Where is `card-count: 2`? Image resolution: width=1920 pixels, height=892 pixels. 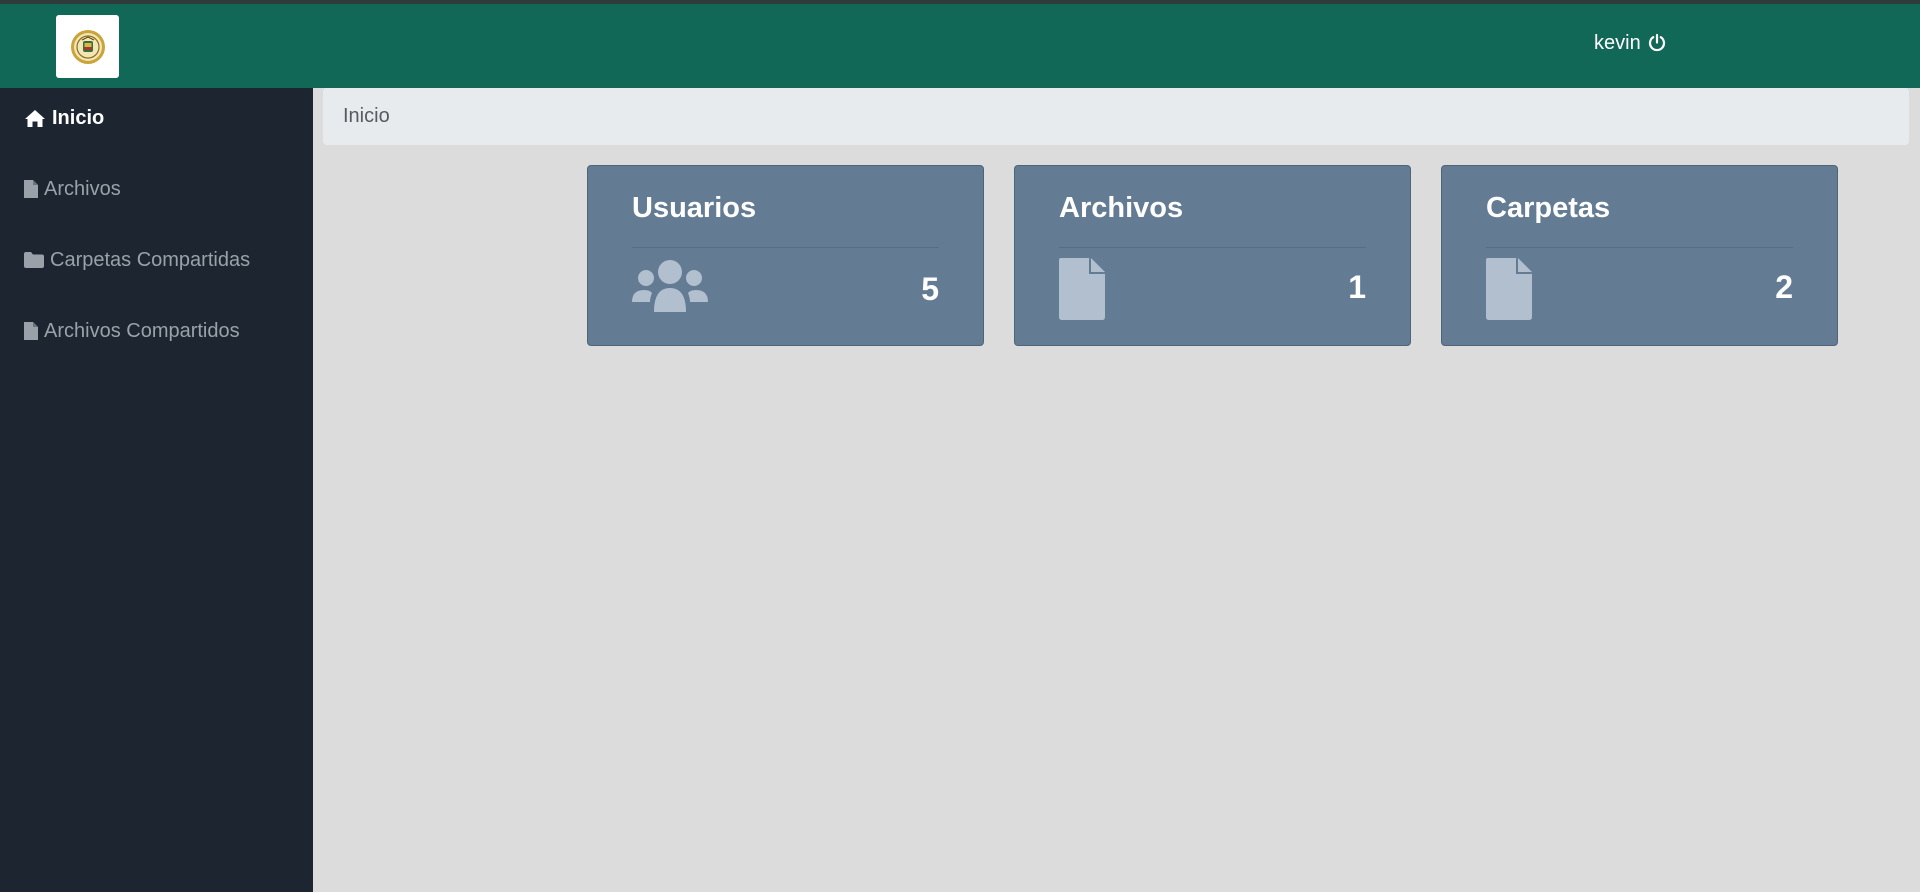
card-count: 2 is located at coordinates (1784, 287).